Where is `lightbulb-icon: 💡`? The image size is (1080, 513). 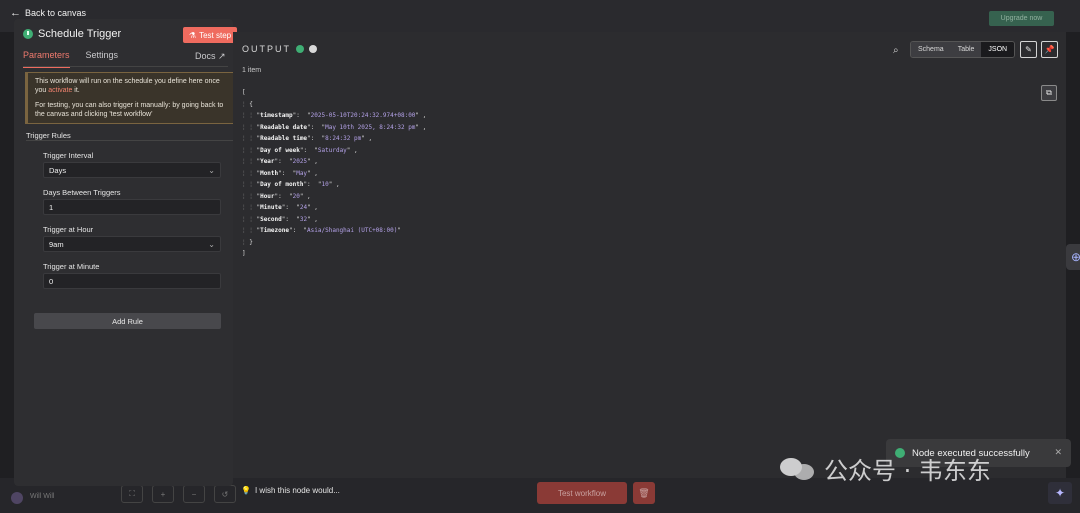
lightbulb-icon: 💡 is located at coordinates (246, 490).